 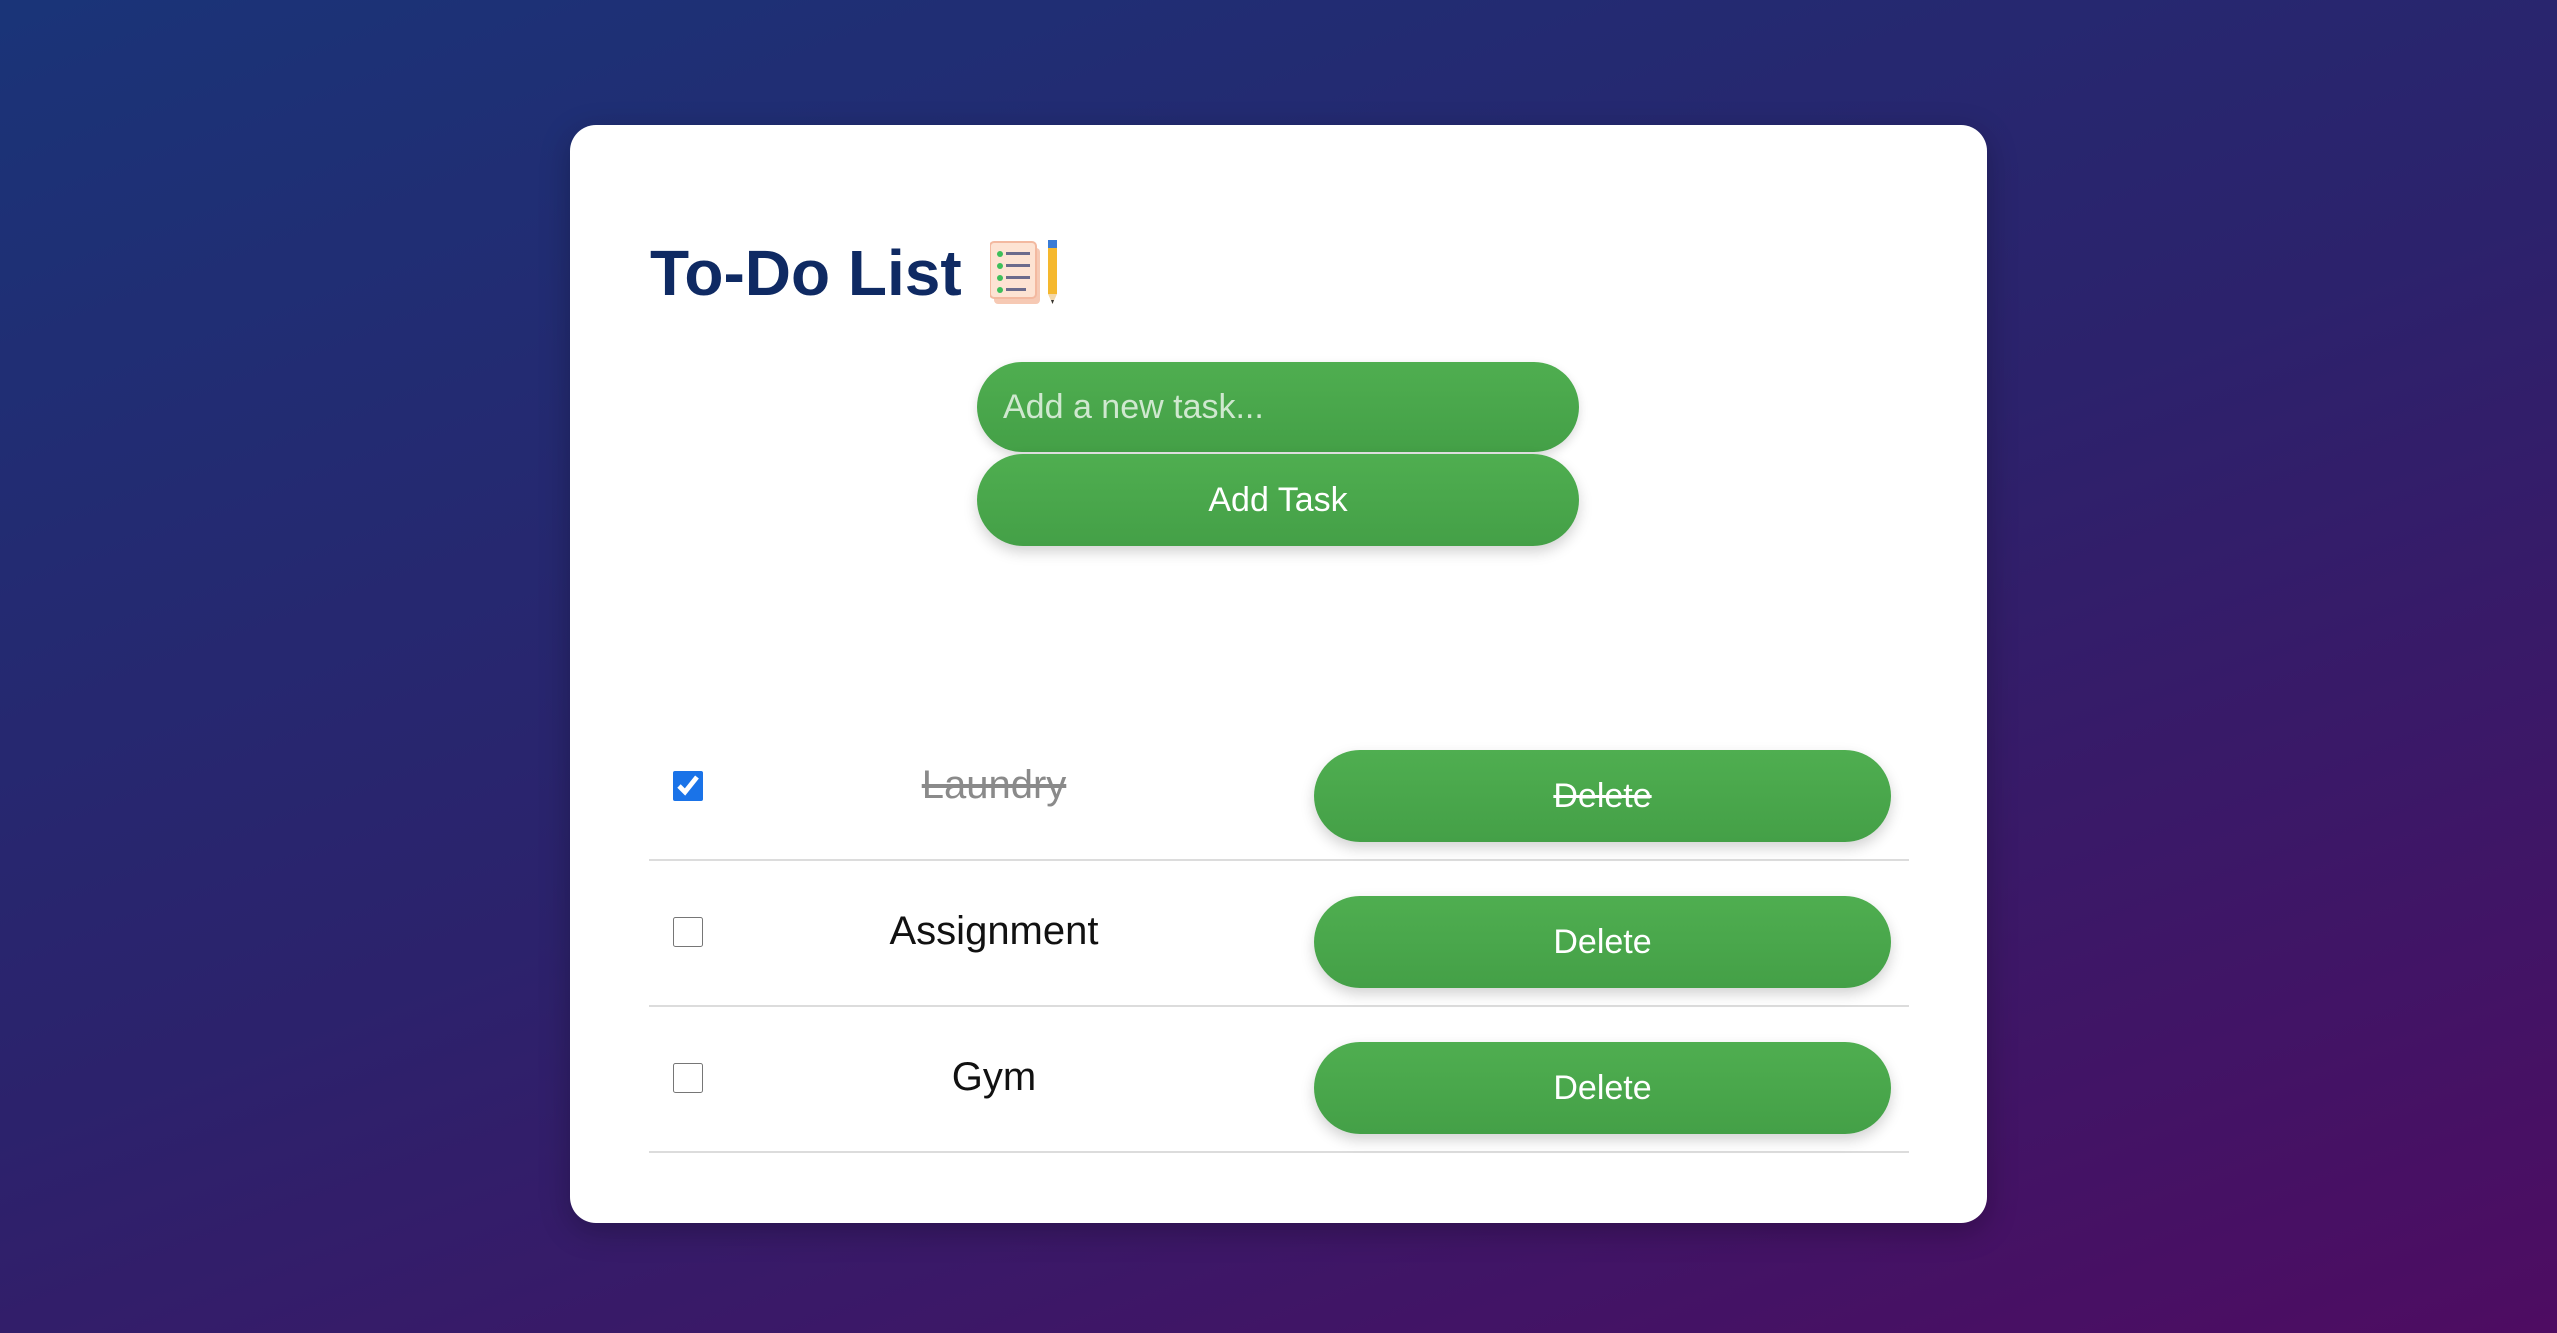 What do you see at coordinates (1278, 500) in the screenshot?
I see `add-task-button: Add Task` at bounding box center [1278, 500].